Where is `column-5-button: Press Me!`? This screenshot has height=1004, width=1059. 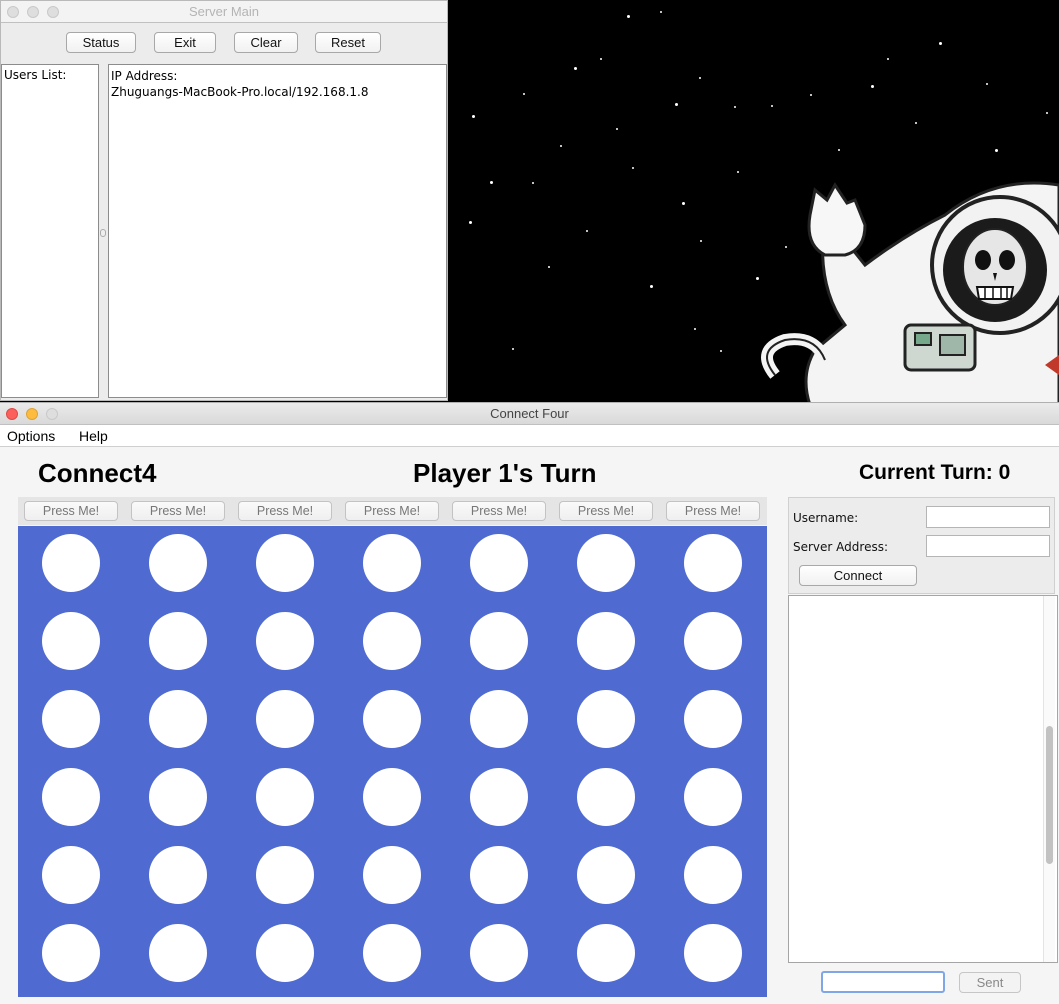 column-5-button: Press Me! is located at coordinates (499, 511).